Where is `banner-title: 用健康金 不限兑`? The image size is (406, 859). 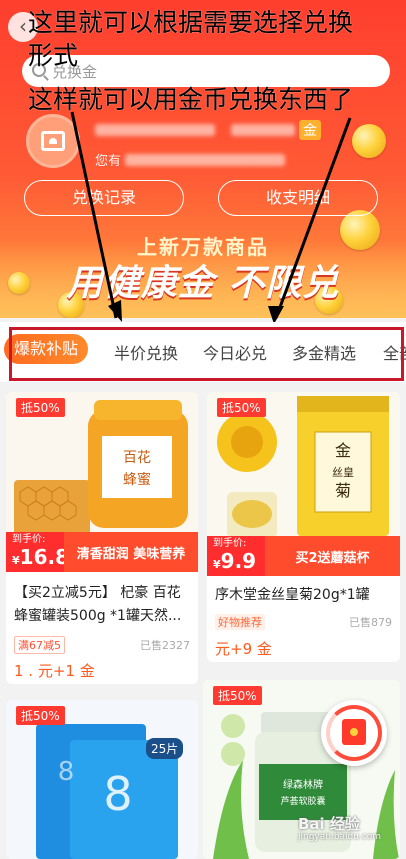 banner-title: 用健康金 不限兑 is located at coordinates (203, 283).